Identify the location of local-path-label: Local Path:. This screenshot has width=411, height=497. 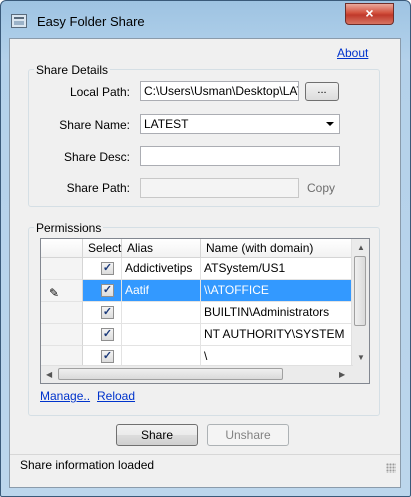
(99, 92).